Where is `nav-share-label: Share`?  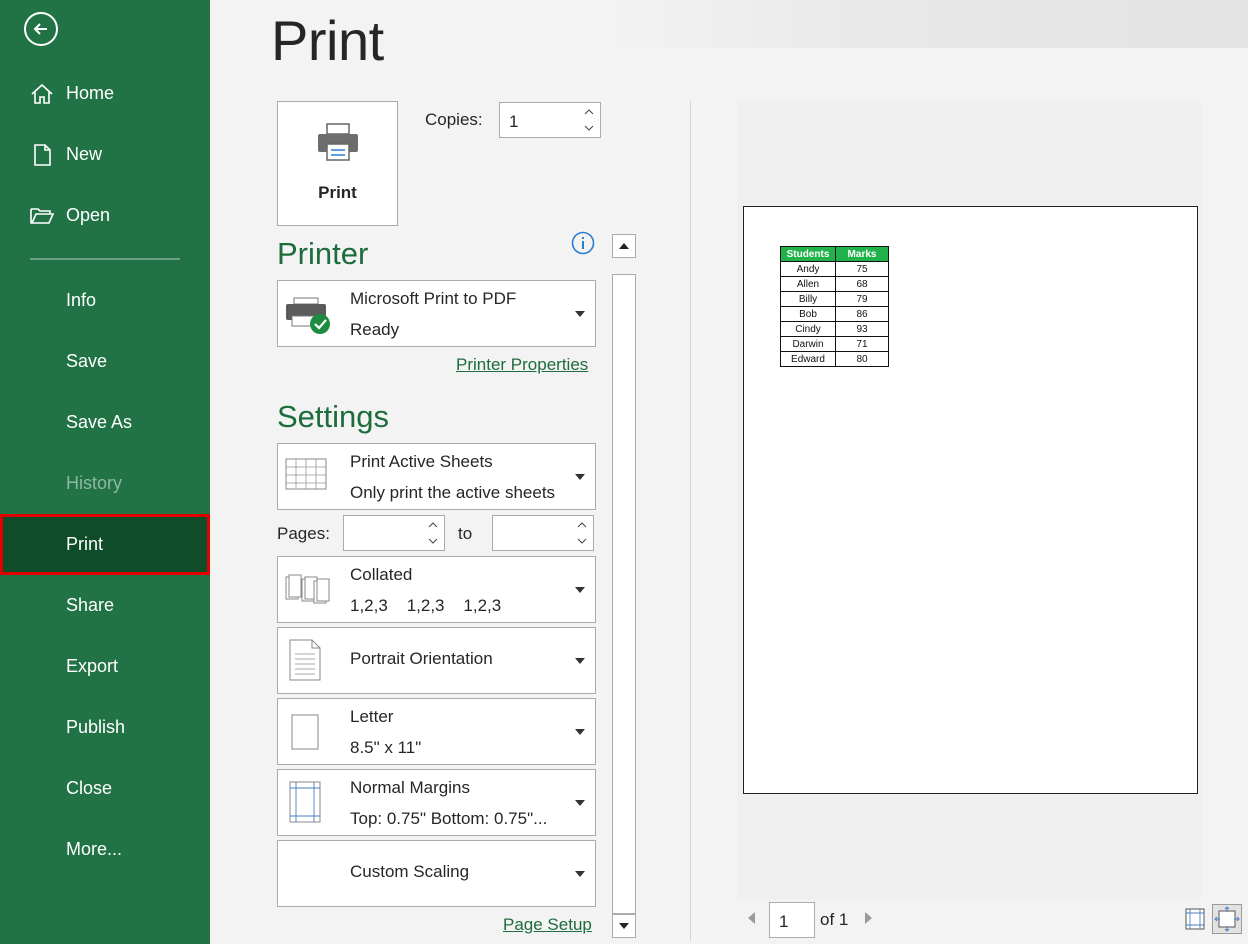 nav-share-label: Share is located at coordinates (90, 605).